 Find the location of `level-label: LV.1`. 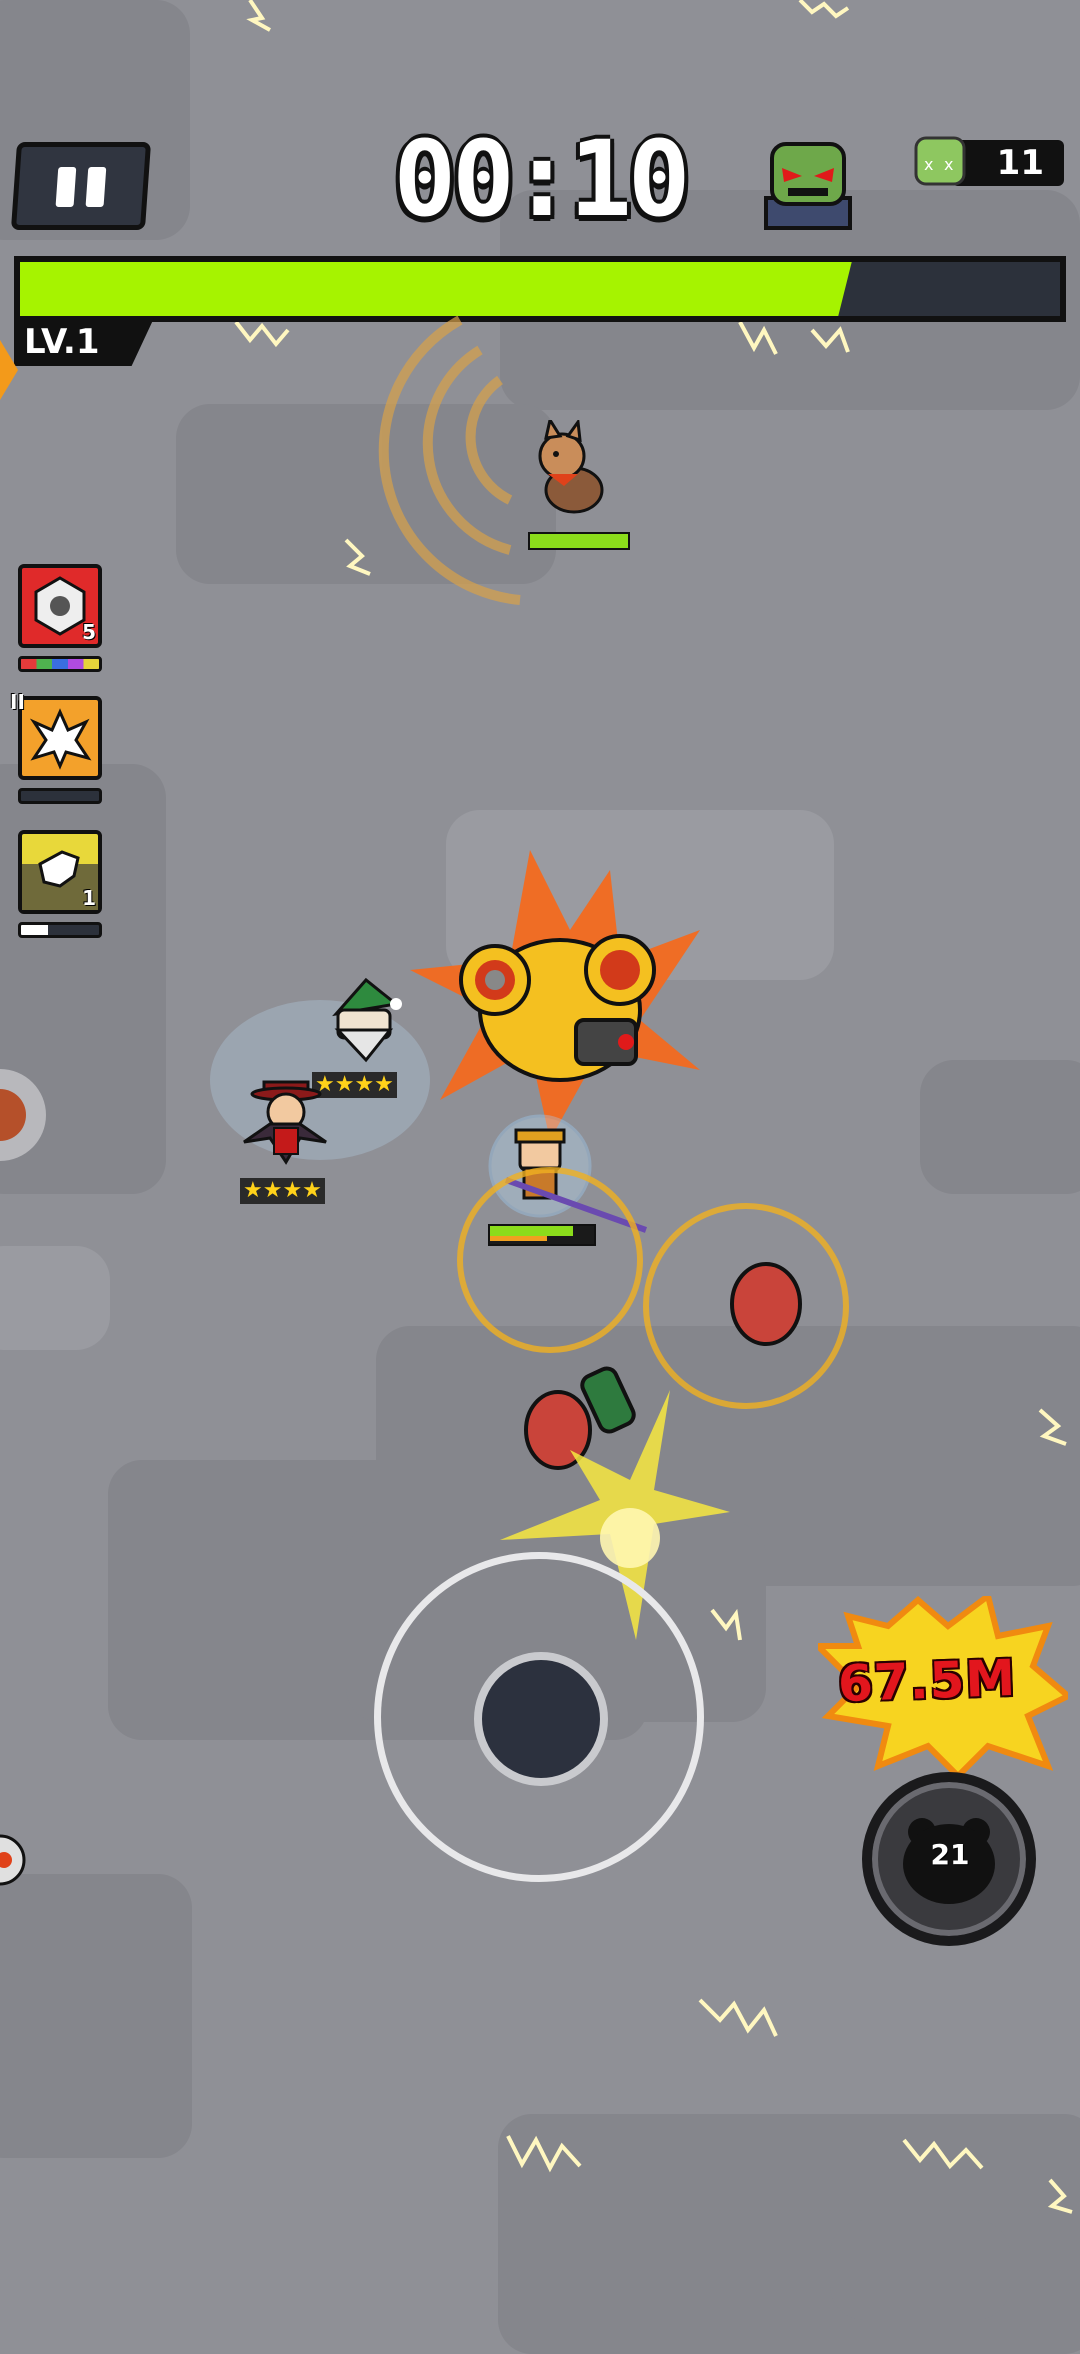

level-label: LV.1 is located at coordinates (84, 342).